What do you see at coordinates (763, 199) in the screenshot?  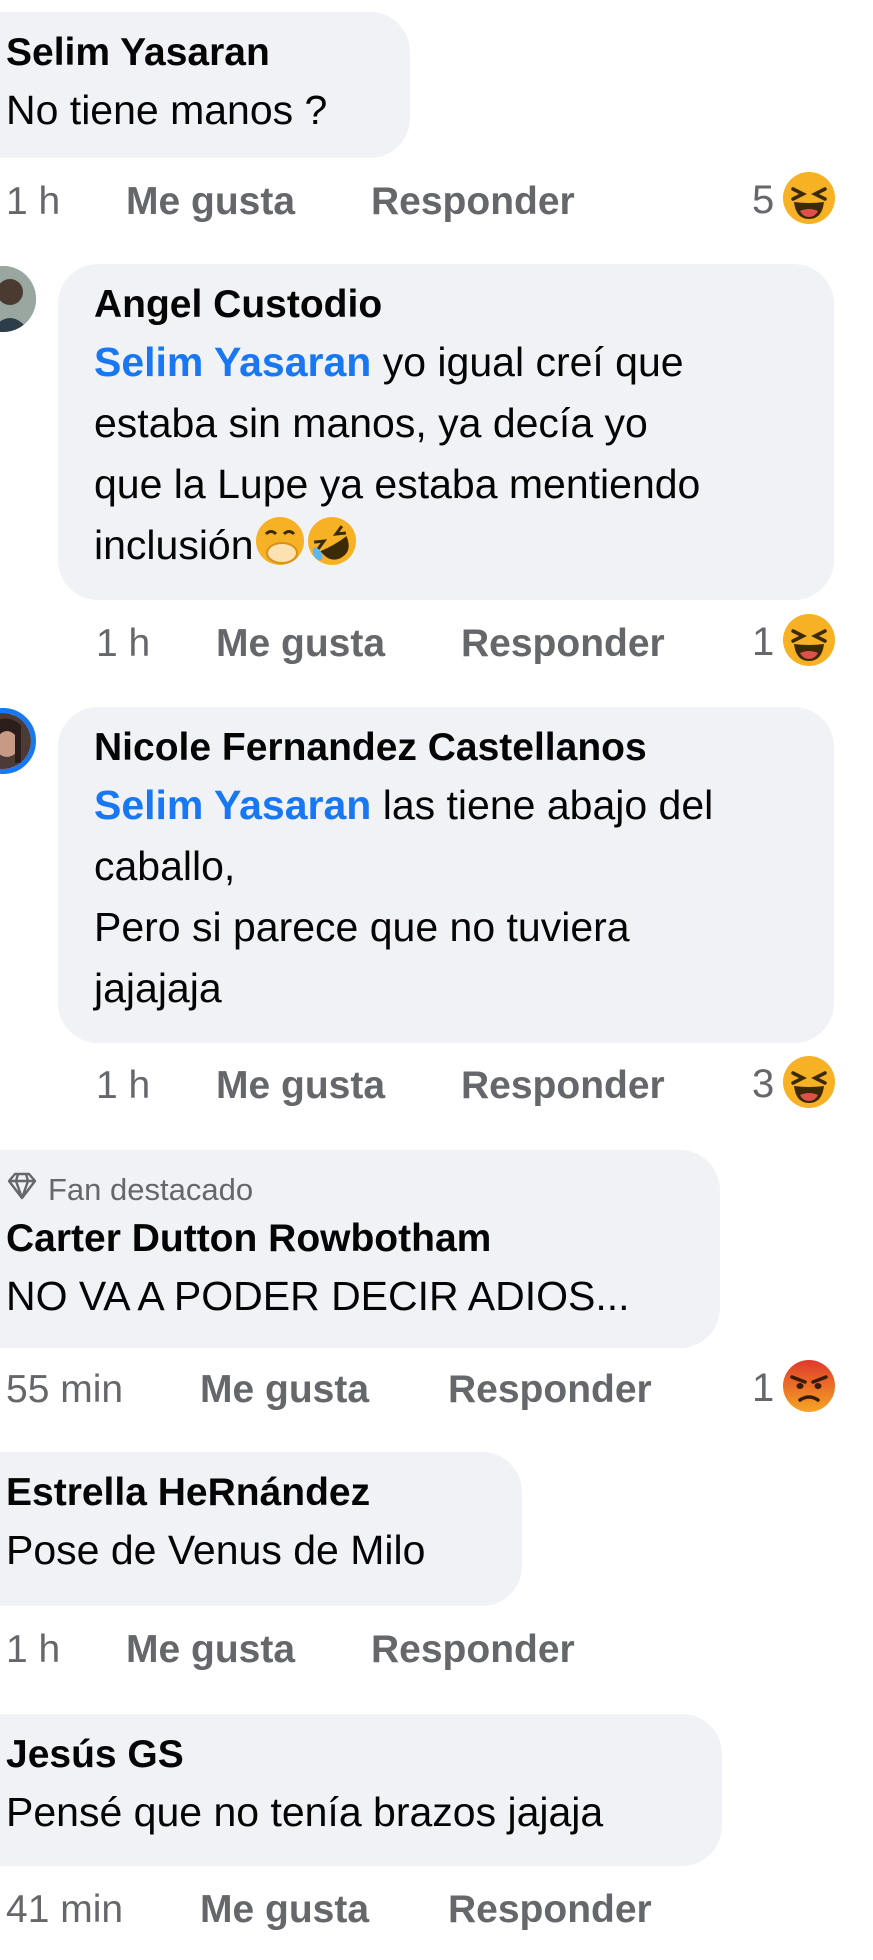 I see `reaction-count: 5` at bounding box center [763, 199].